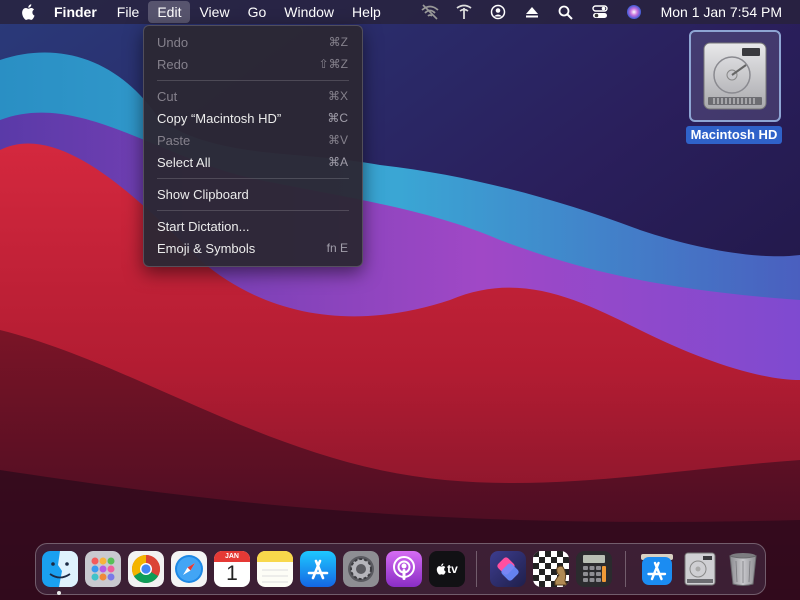  I want to click on launchpad-icon, so click(103, 569).